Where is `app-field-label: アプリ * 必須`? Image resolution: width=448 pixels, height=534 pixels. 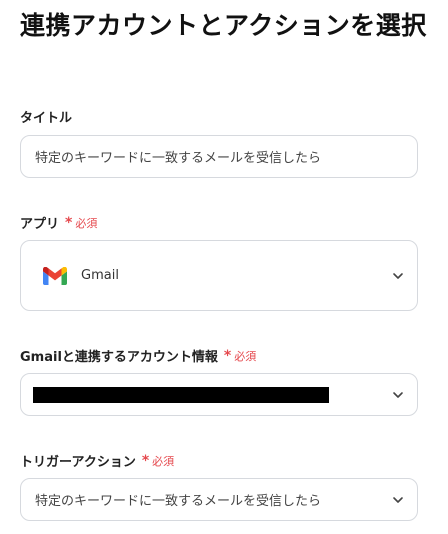 app-field-label: アプリ * 必須 is located at coordinates (58, 223).